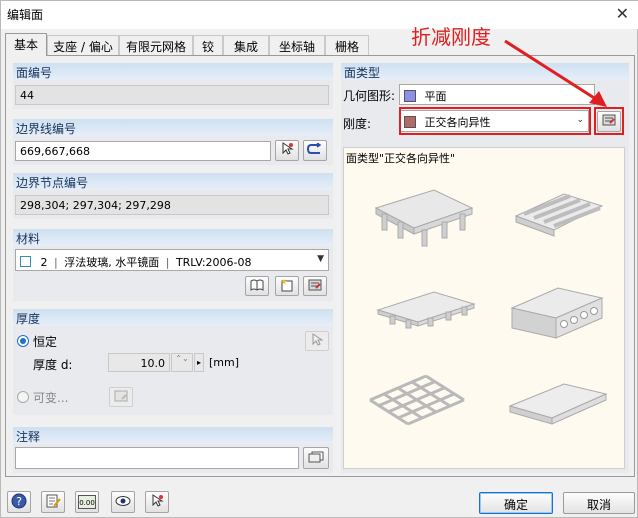 The image size is (638, 518). I want to click on stiffness-label: 刚度:, so click(357, 124).